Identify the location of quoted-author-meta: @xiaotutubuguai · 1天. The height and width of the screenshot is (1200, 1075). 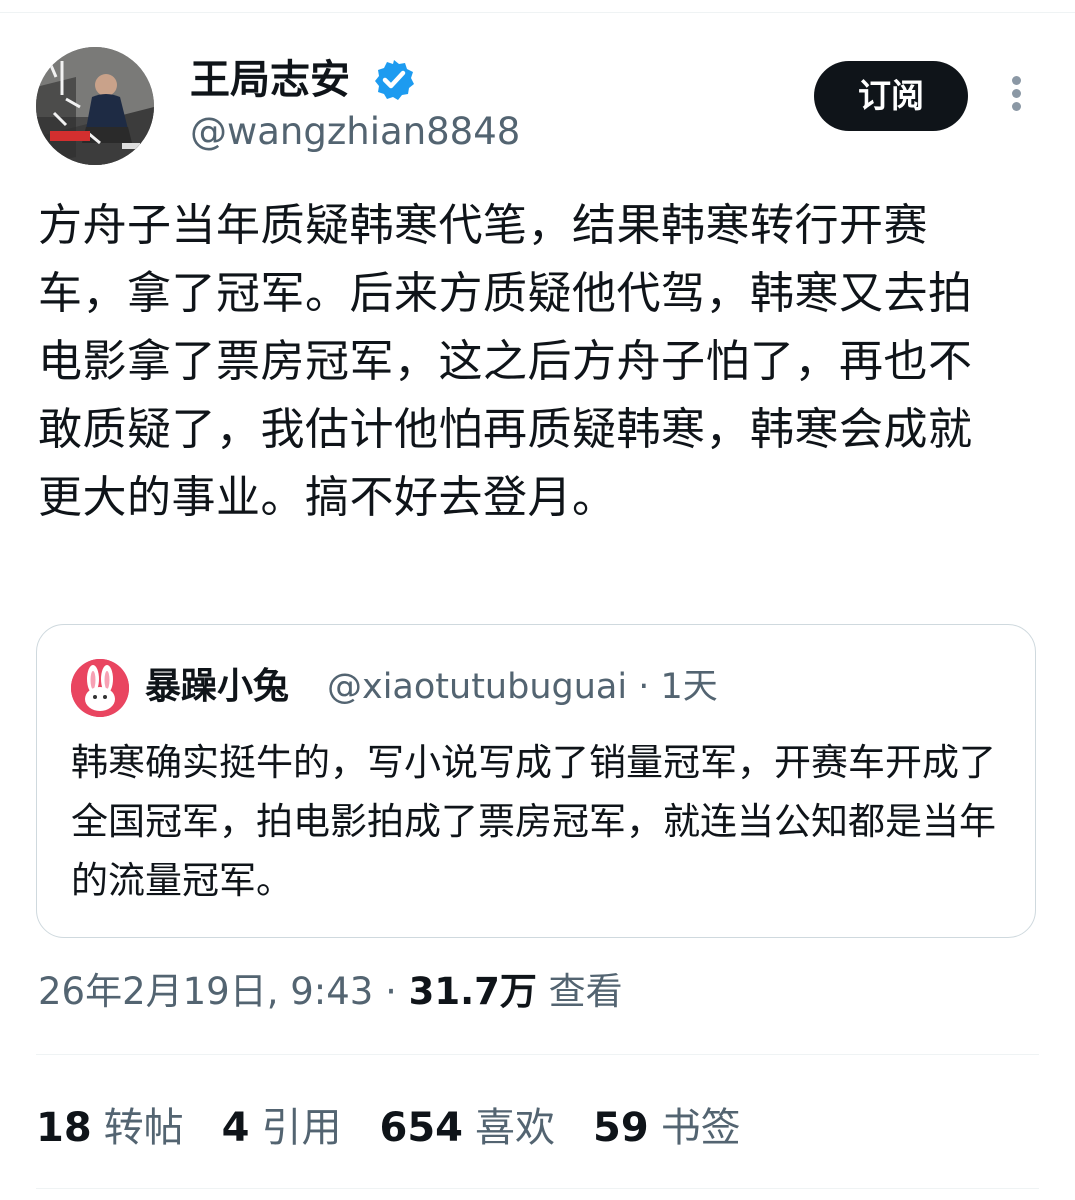
(522, 687).